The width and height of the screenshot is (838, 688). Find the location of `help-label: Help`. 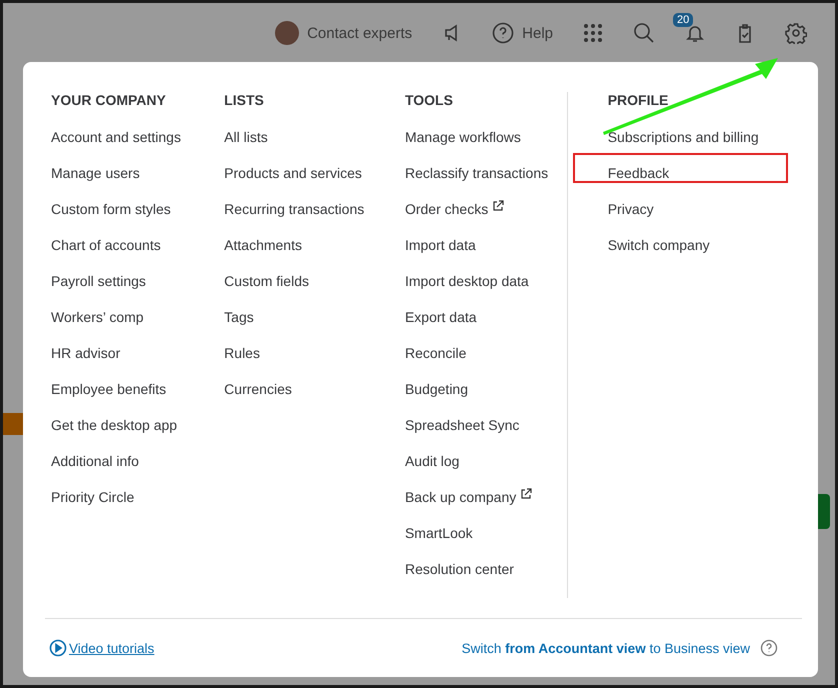

help-label: Help is located at coordinates (537, 33).